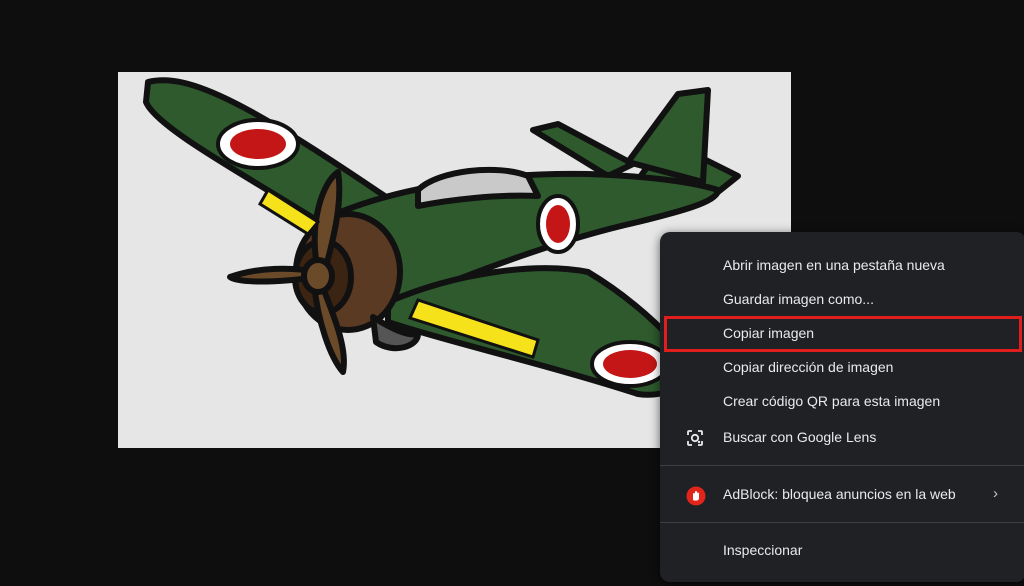 This screenshot has height=586, width=1024. I want to click on menu-item-label: Copiar dirección de imagen, so click(808, 367).